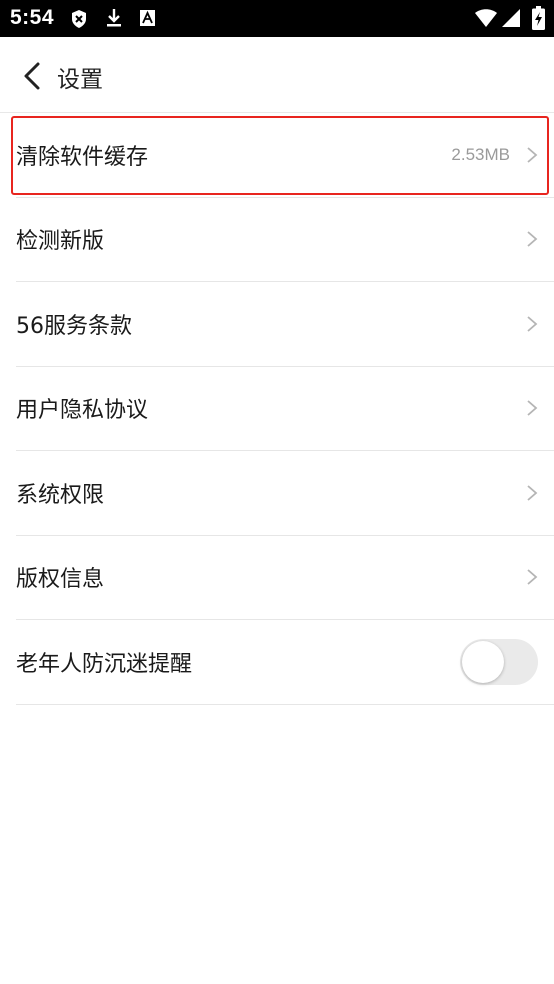  I want to click on anti-addiction-toggle, so click(499, 661).